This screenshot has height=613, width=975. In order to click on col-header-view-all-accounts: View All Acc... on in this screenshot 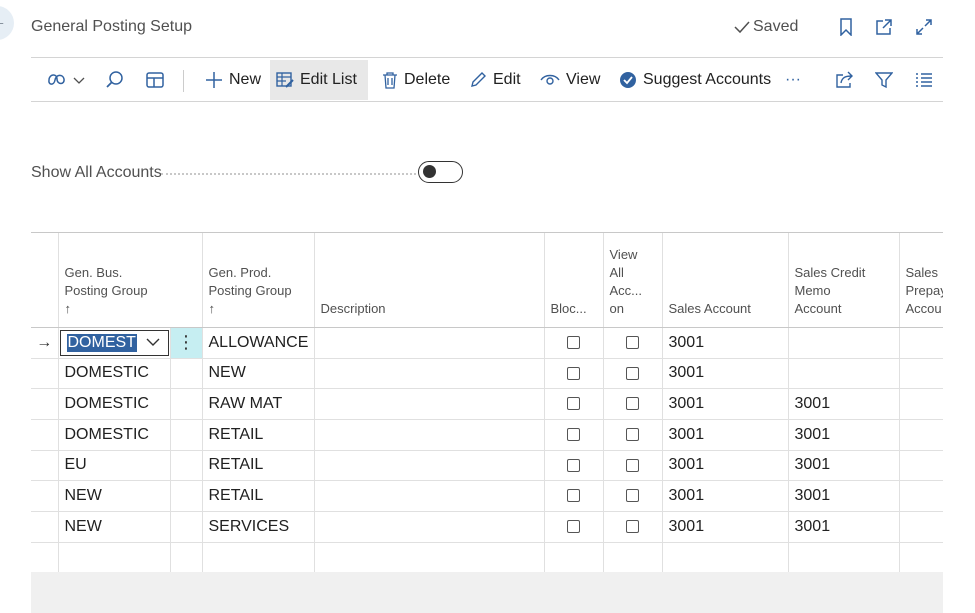, I will do `click(633, 280)`.